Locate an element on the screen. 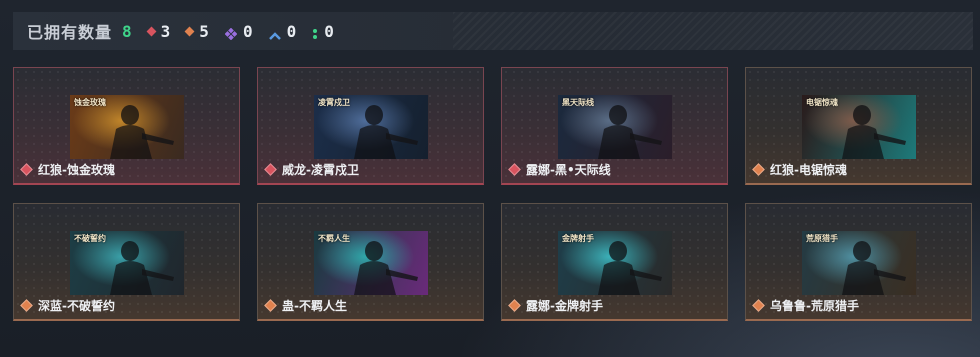  skin-name: 深蓝-不破誓约 is located at coordinates (76, 306).